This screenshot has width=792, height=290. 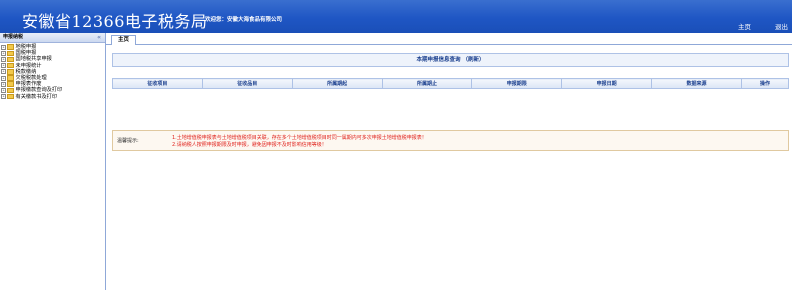 I want to click on column-header: 数据来源, so click(x=696, y=83).